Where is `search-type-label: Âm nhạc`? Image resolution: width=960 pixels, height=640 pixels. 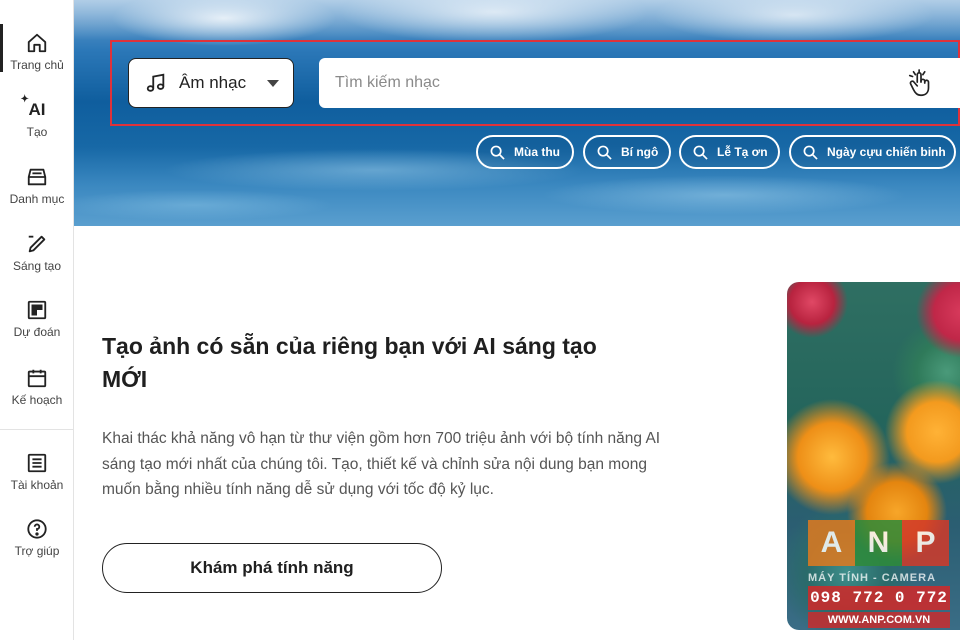
search-type-label: Âm nhạc is located at coordinates (213, 82).